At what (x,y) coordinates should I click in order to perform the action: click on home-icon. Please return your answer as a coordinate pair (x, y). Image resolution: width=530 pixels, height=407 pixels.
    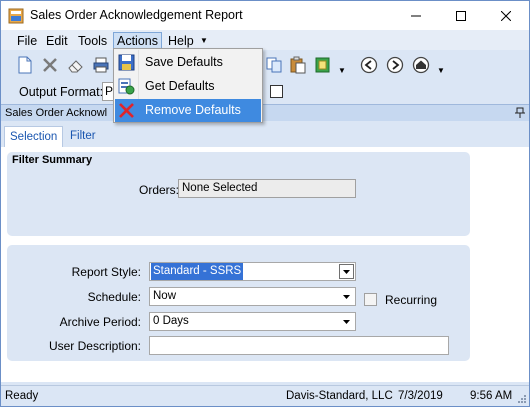
    Looking at the image, I should click on (421, 65).